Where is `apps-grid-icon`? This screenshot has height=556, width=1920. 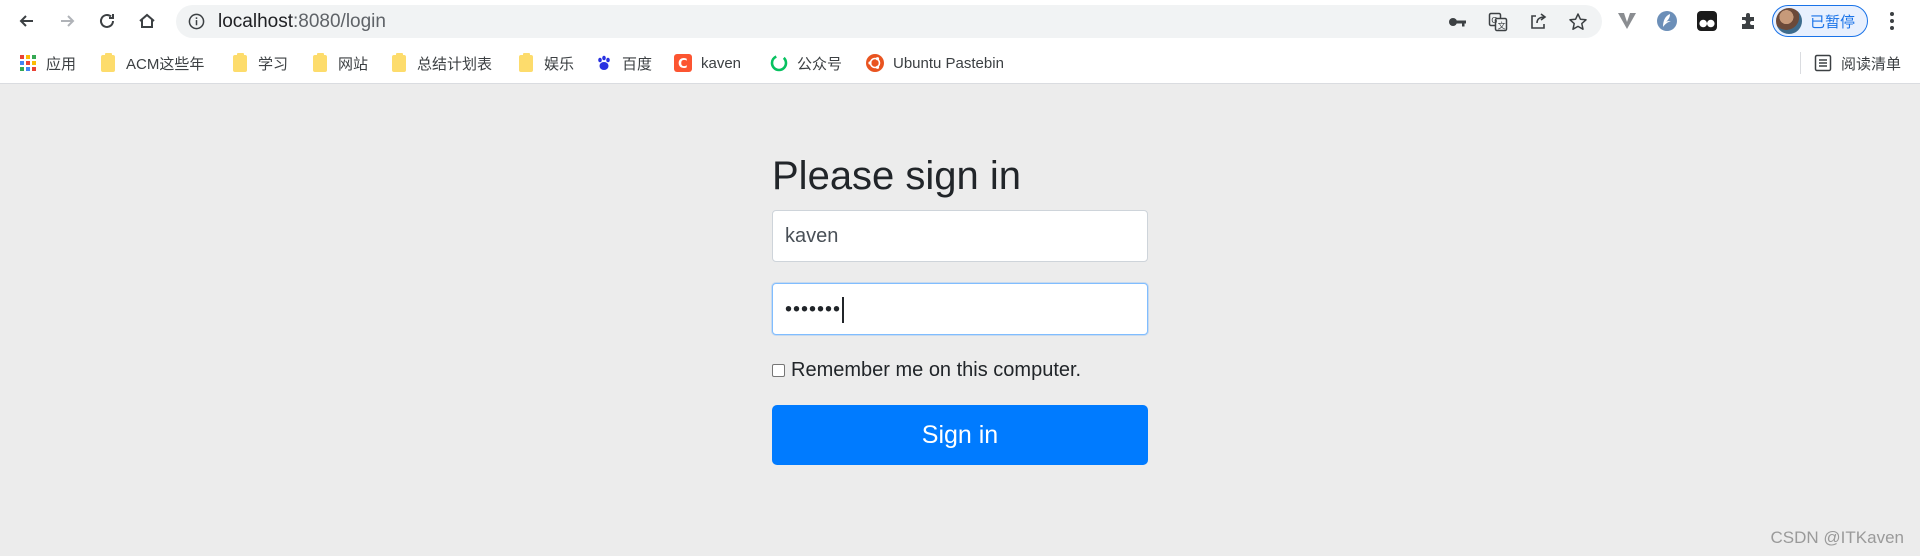 apps-grid-icon is located at coordinates (28, 63).